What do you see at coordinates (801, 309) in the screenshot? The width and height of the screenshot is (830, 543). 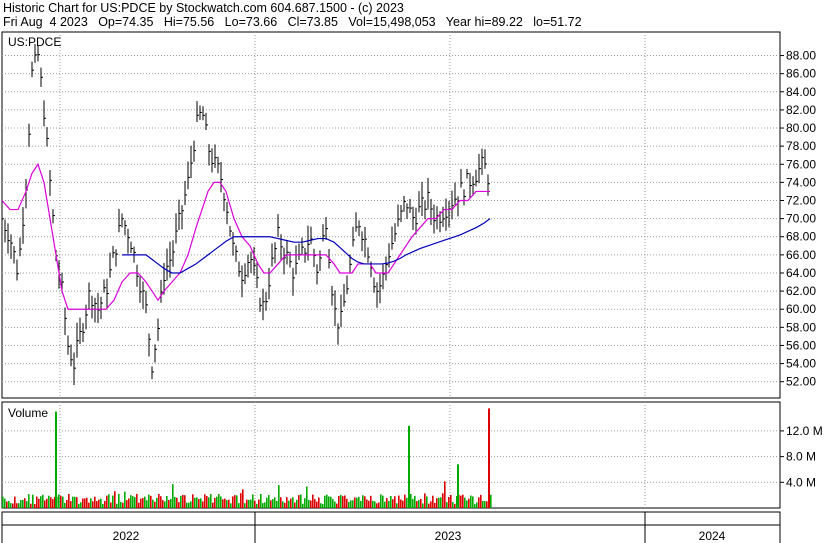 I see `price-tick-label: 60.00` at bounding box center [801, 309].